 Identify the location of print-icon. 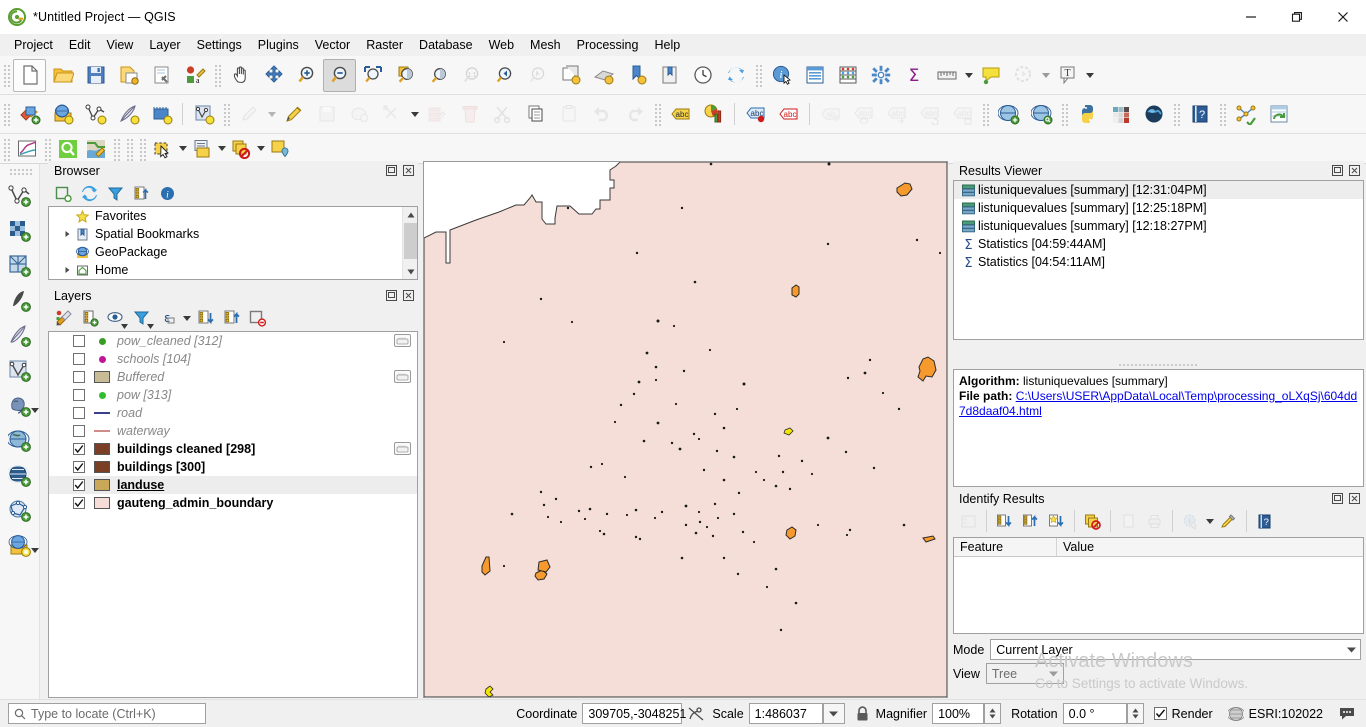
(1154, 521).